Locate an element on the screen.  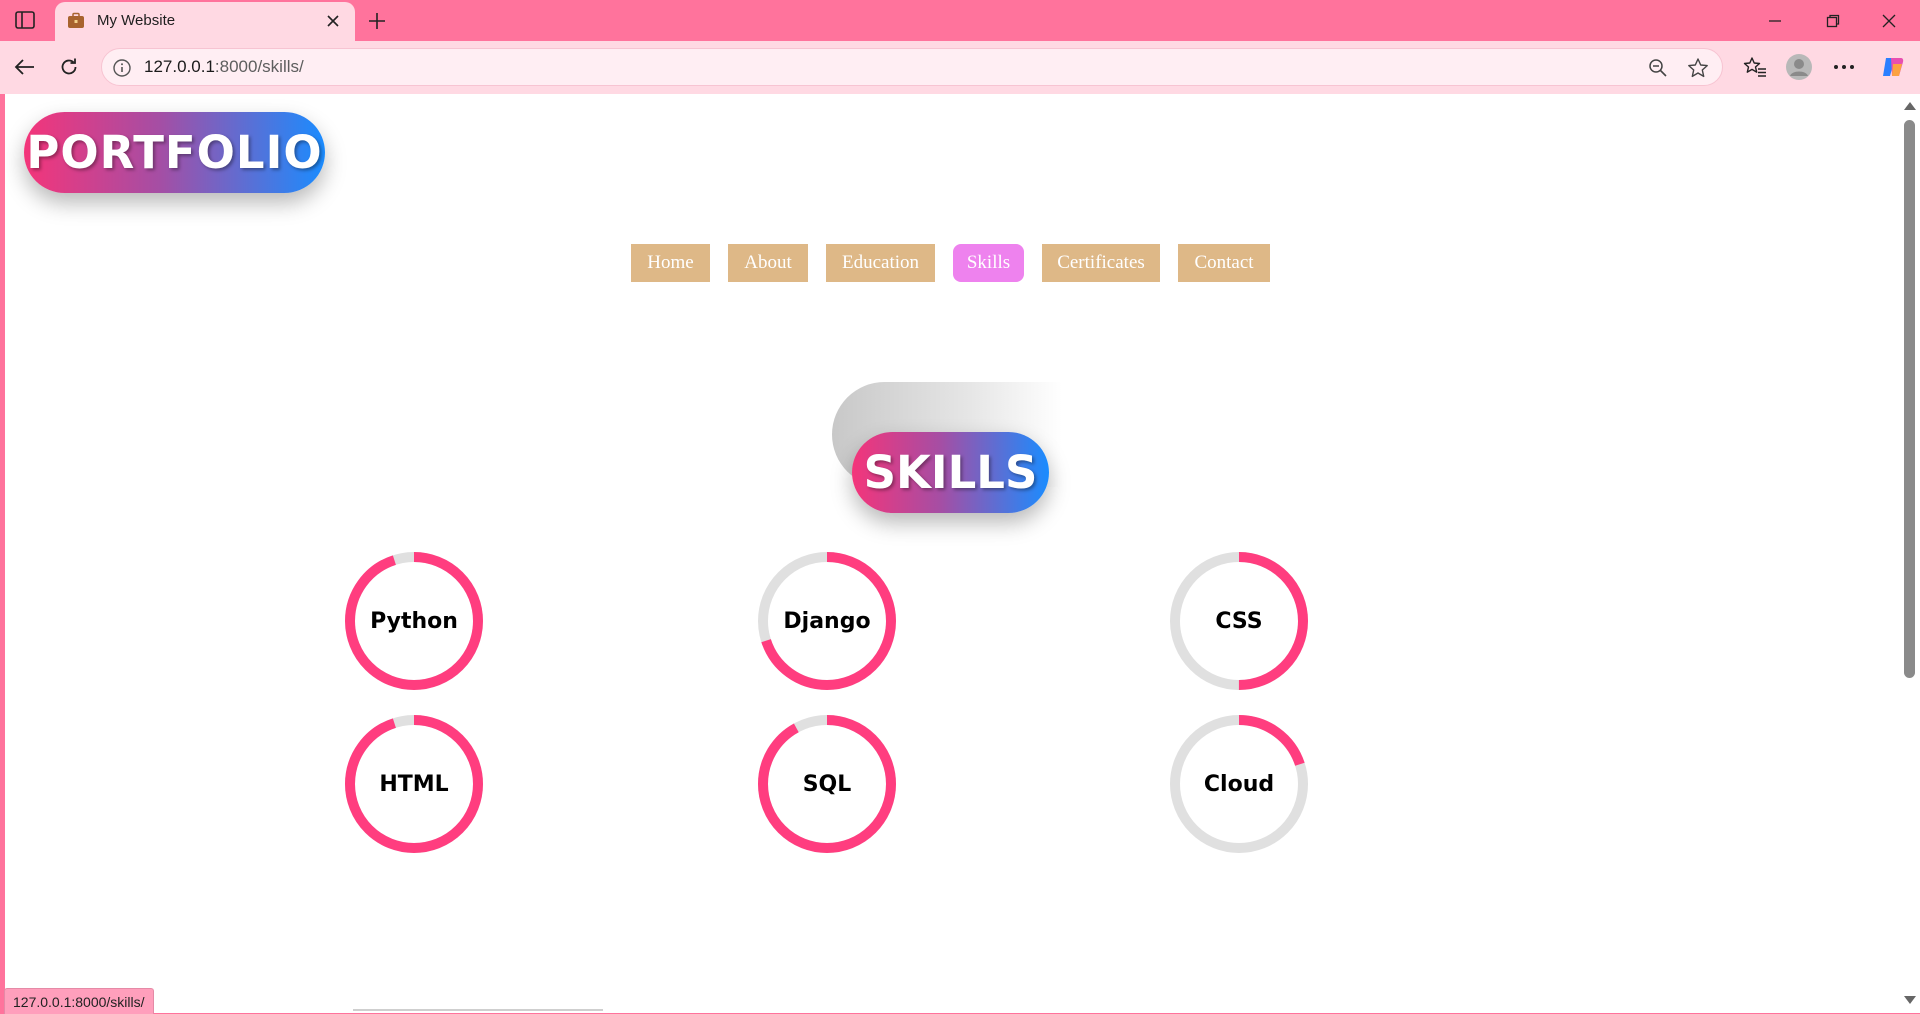
restore-icon is located at coordinates (1833, 21).